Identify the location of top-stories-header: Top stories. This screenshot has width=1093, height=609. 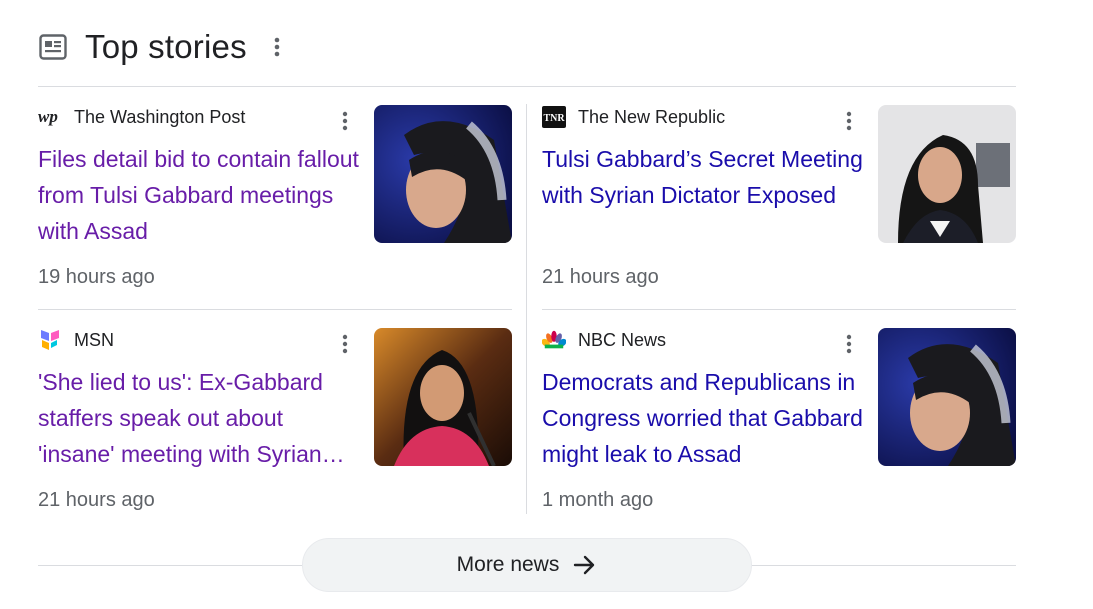
(163, 47).